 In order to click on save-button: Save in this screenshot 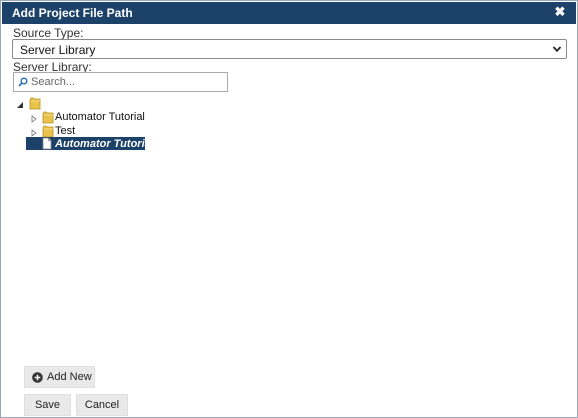, I will do `click(47, 405)`.